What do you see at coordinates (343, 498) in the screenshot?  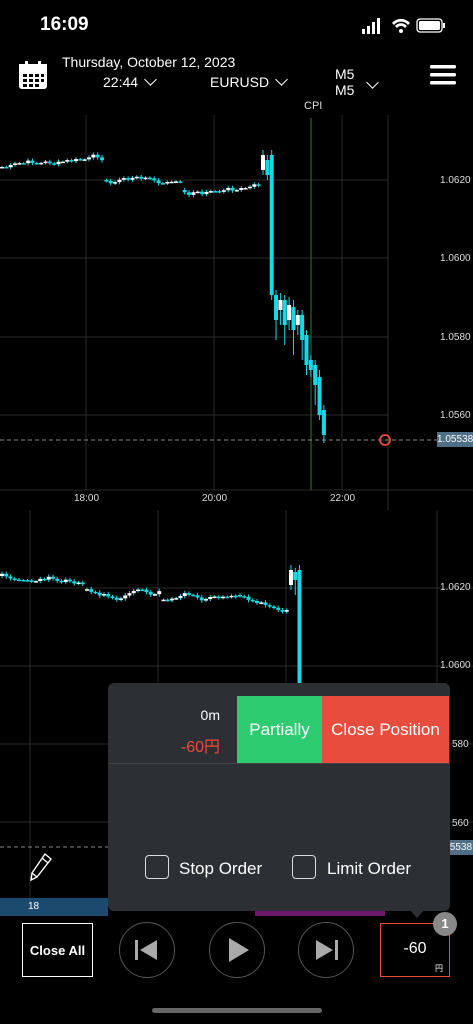 I see `time-label: 22:00` at bounding box center [343, 498].